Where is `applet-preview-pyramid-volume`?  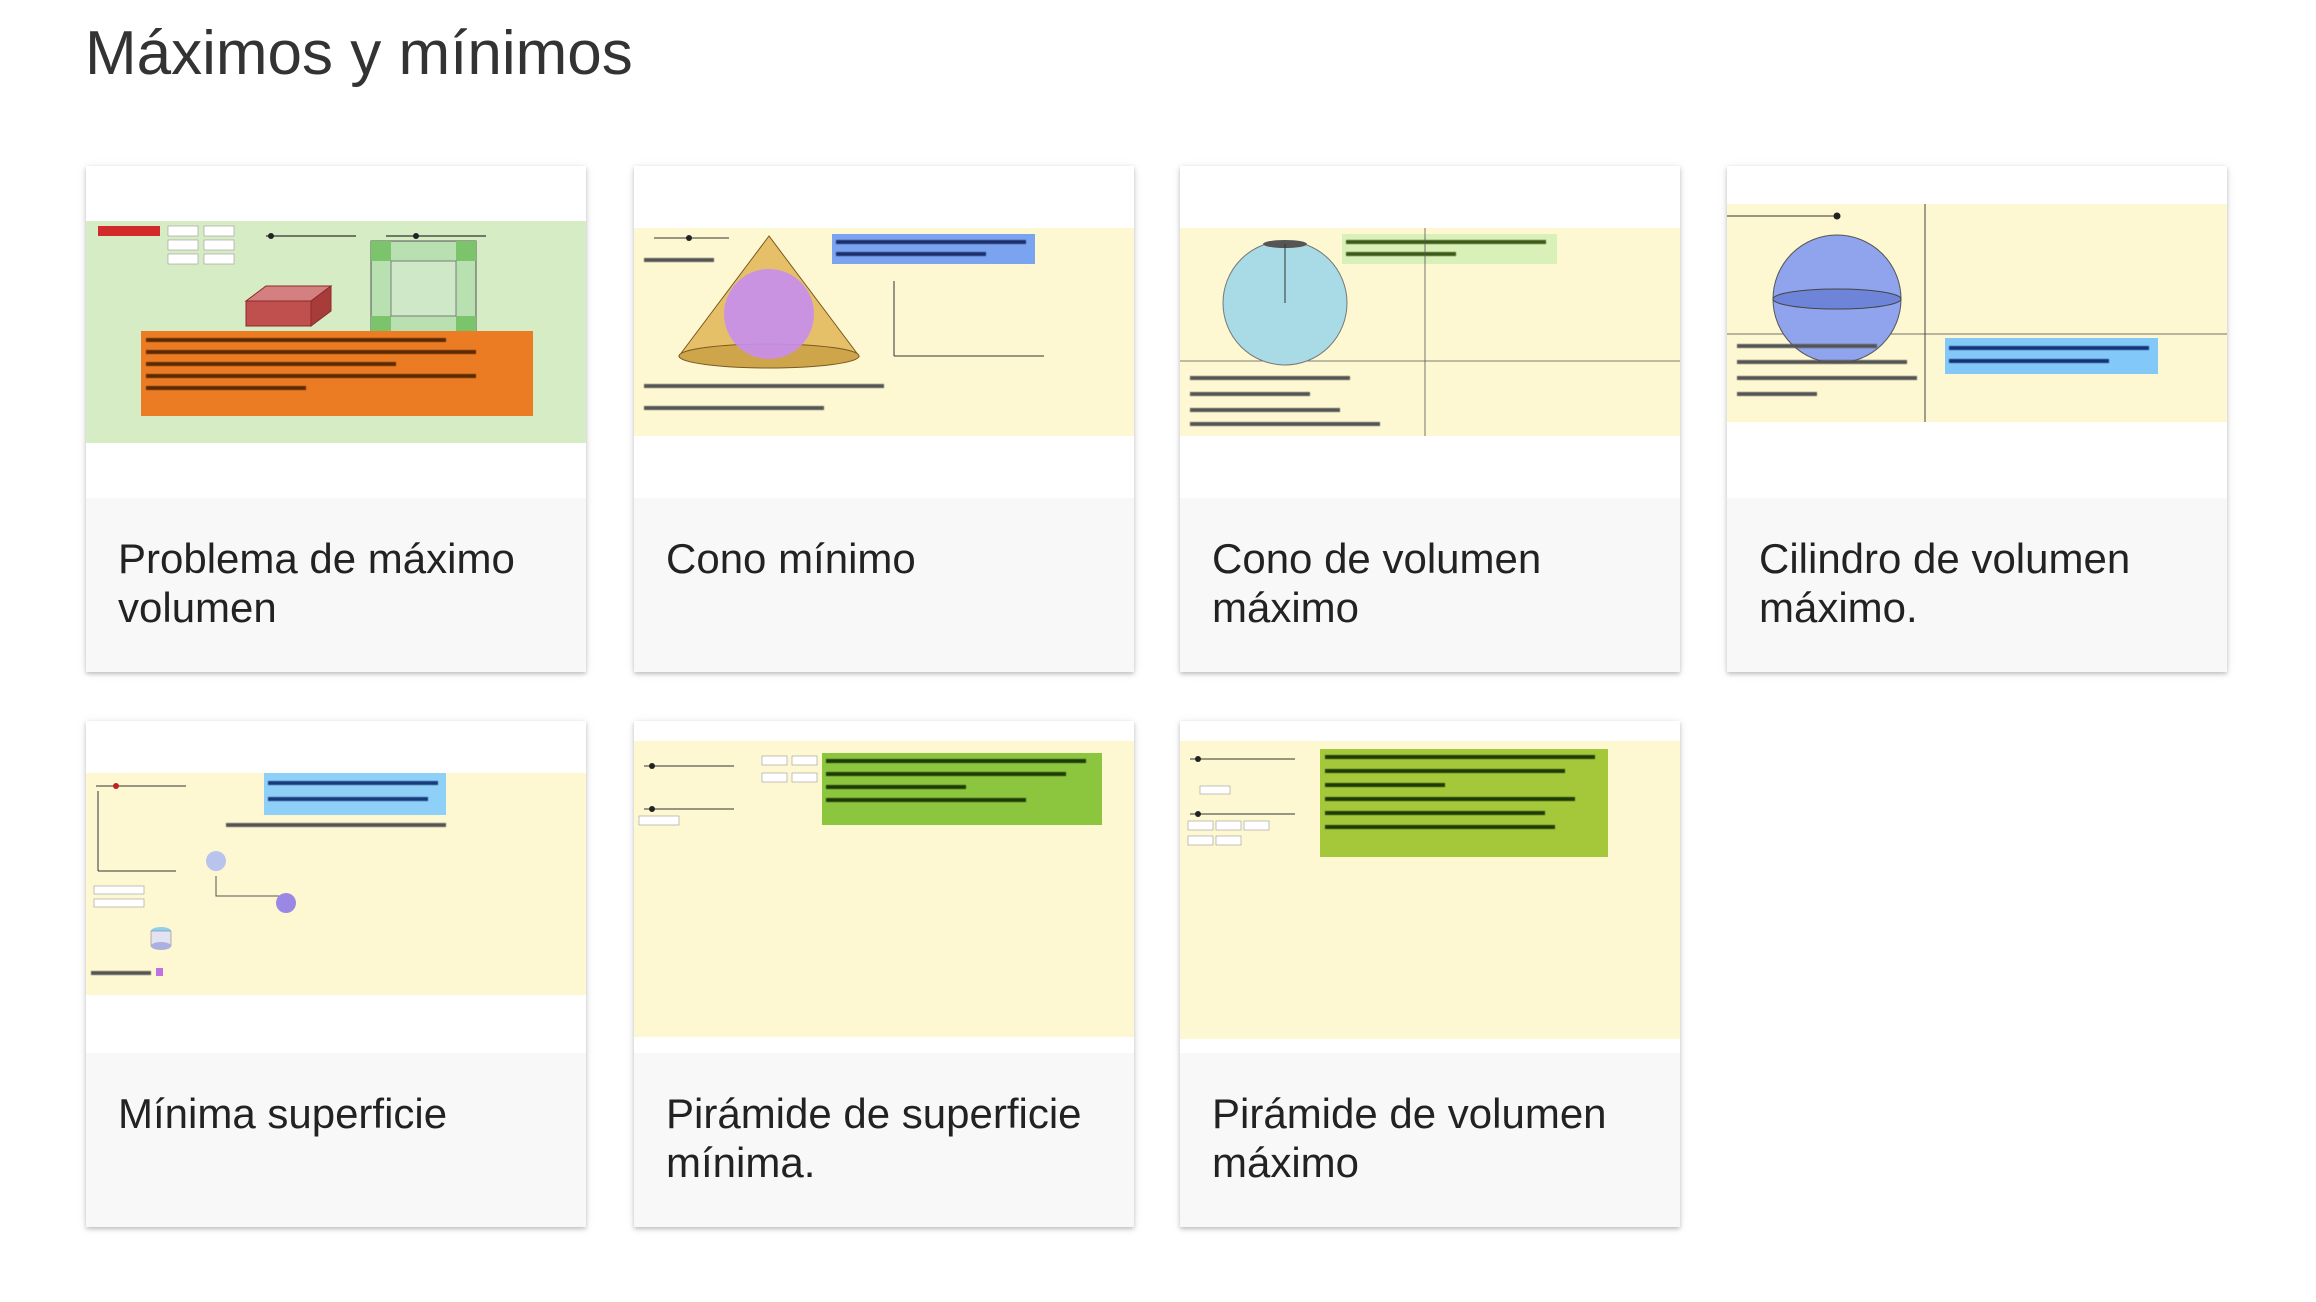 applet-preview-pyramid-volume is located at coordinates (1430, 890).